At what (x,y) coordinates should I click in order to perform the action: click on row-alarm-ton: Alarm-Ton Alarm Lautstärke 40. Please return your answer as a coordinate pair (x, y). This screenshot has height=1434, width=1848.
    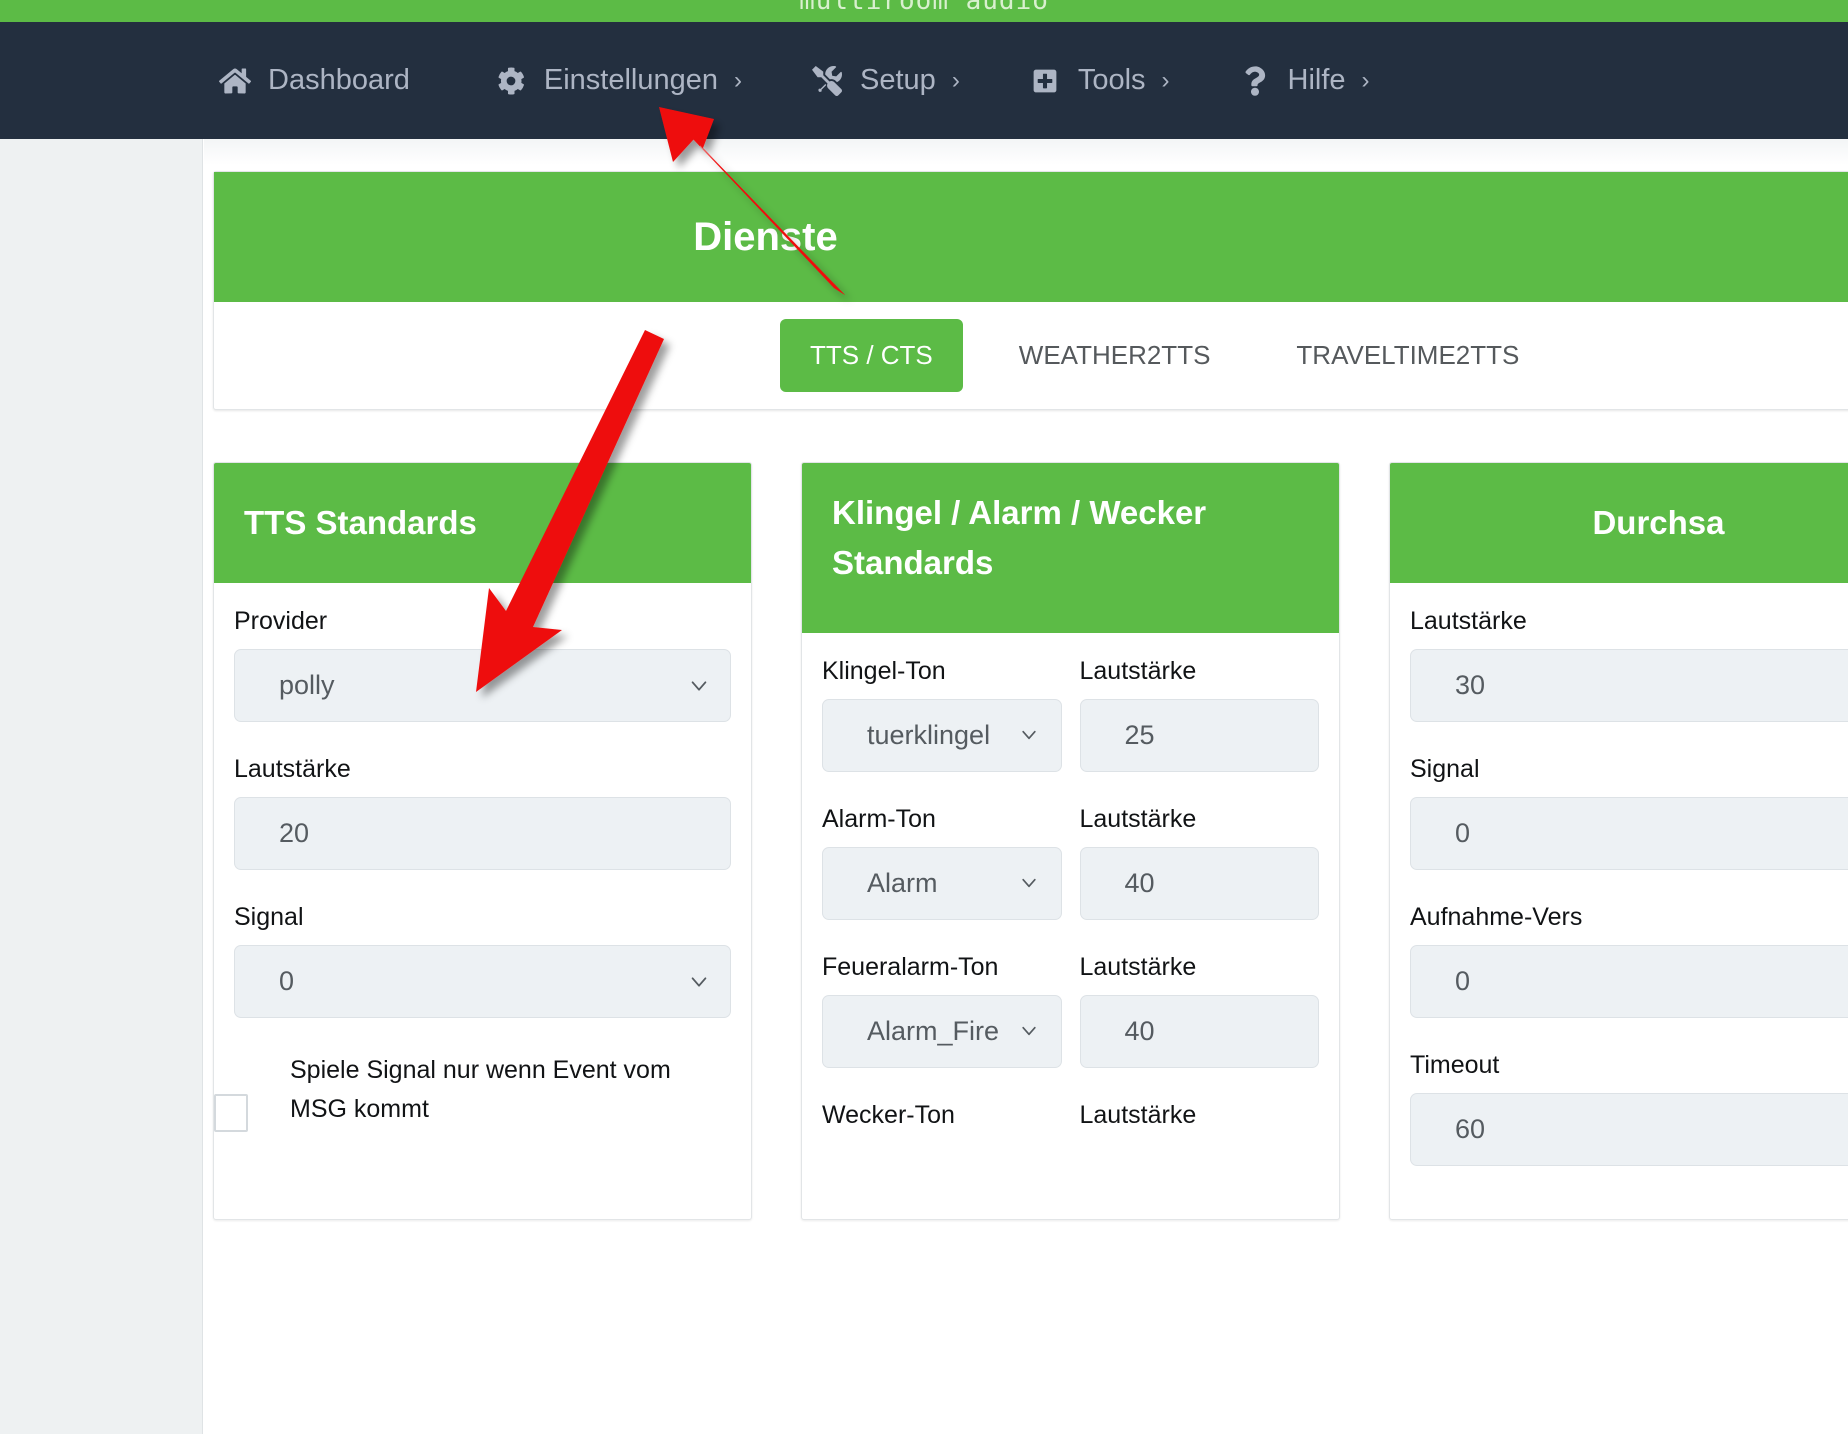
    Looking at the image, I should click on (1070, 862).